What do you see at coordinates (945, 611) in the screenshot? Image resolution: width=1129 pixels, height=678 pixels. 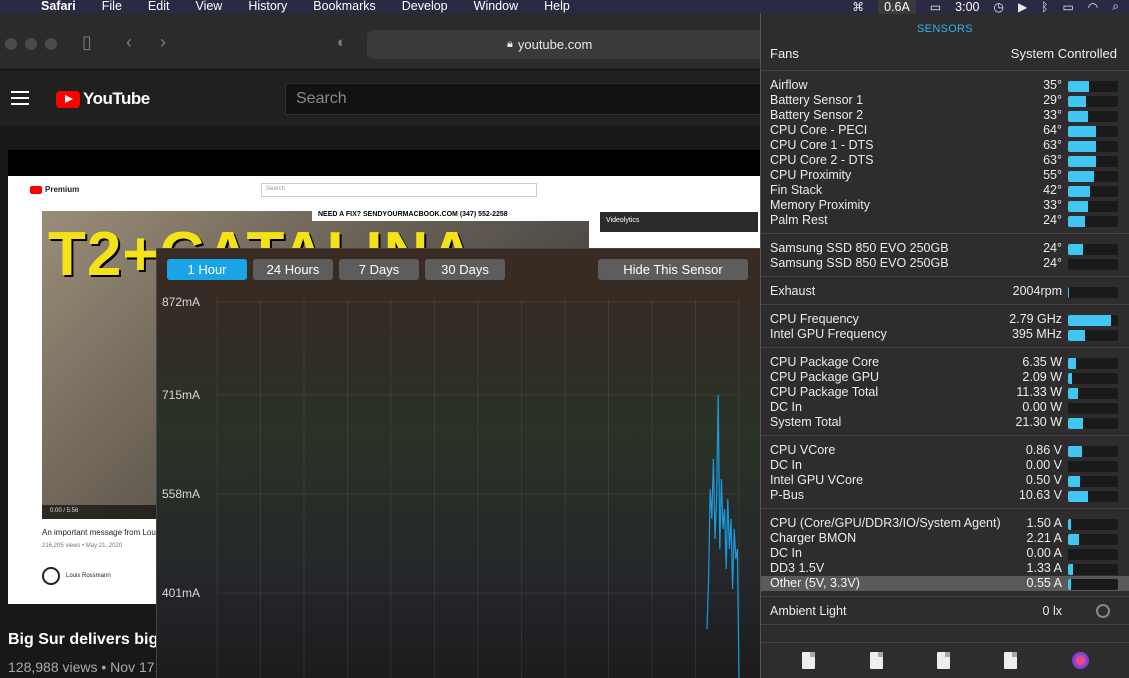 I see `sensor-row: Ambient Light 0 lx` at bounding box center [945, 611].